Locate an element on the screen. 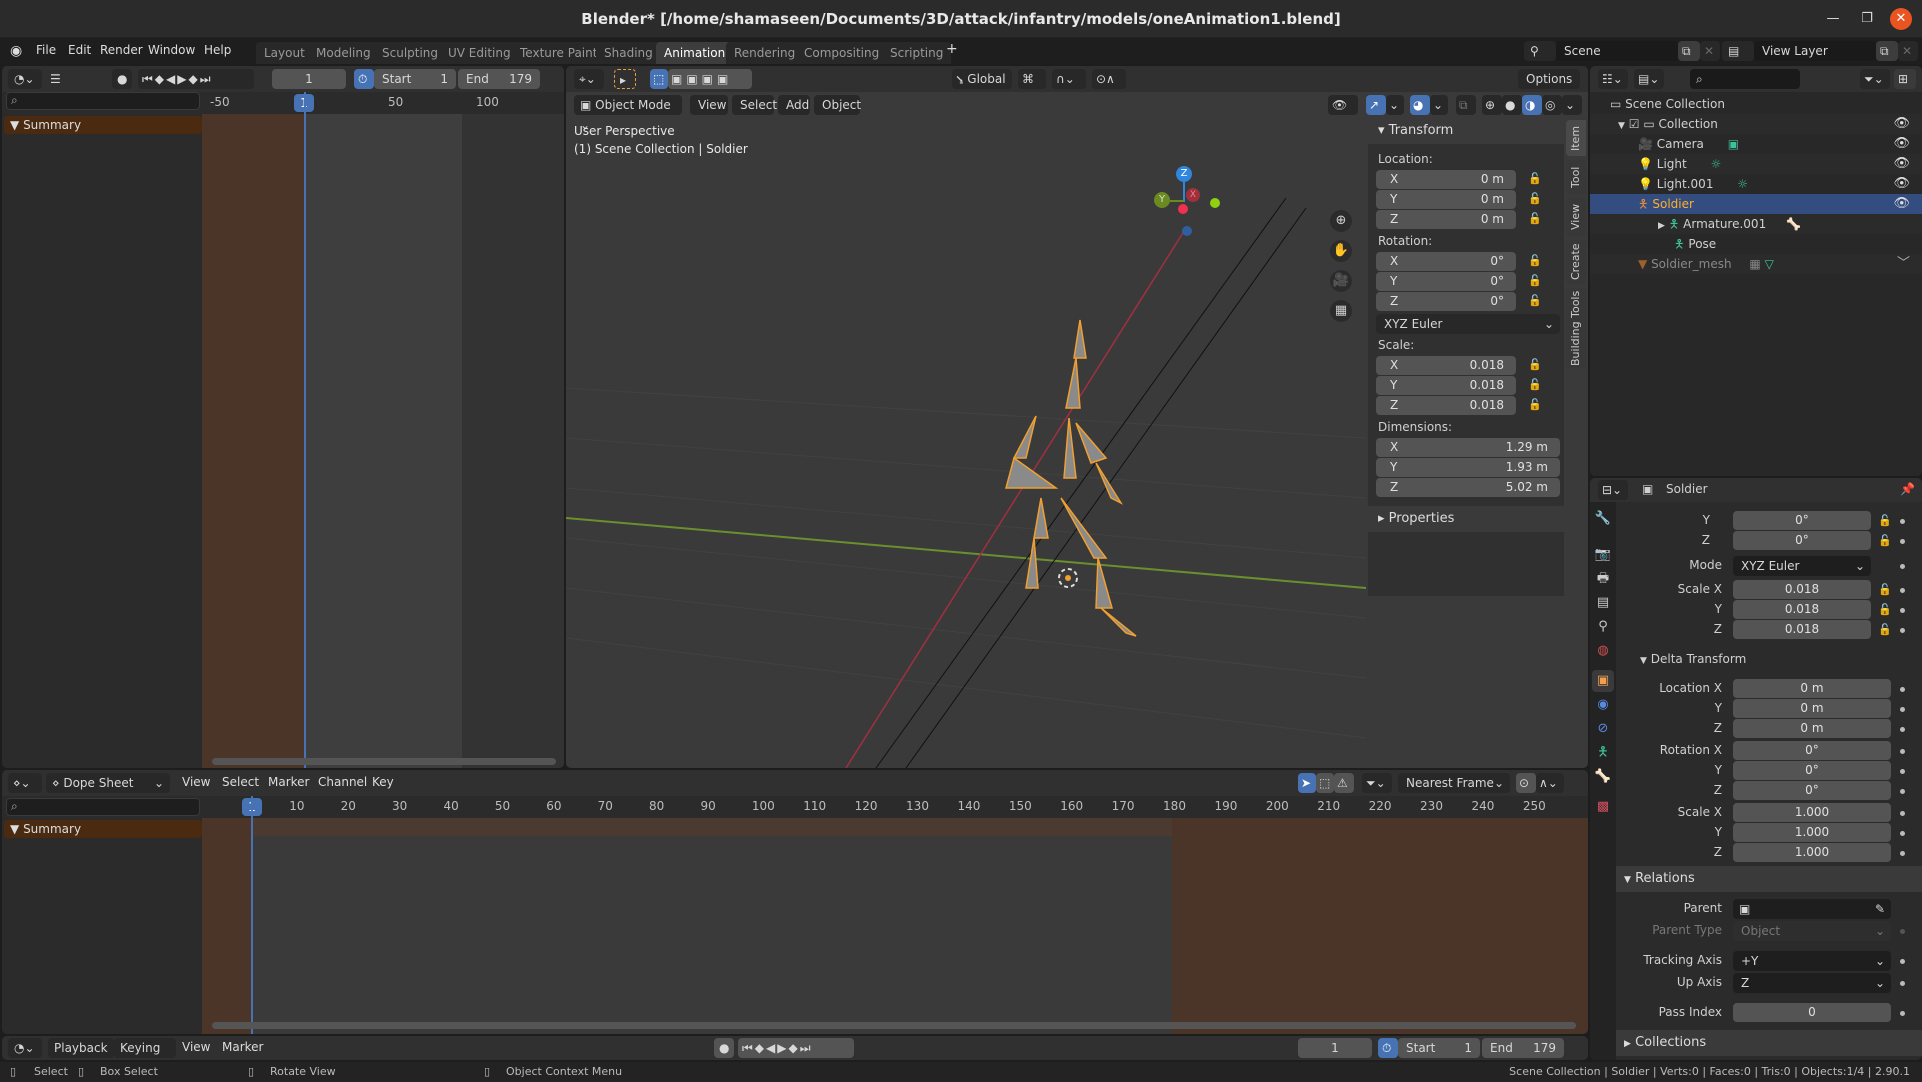 This screenshot has height=1082, width=1922. gizmo-neg-z is located at coordinates (1187, 231).